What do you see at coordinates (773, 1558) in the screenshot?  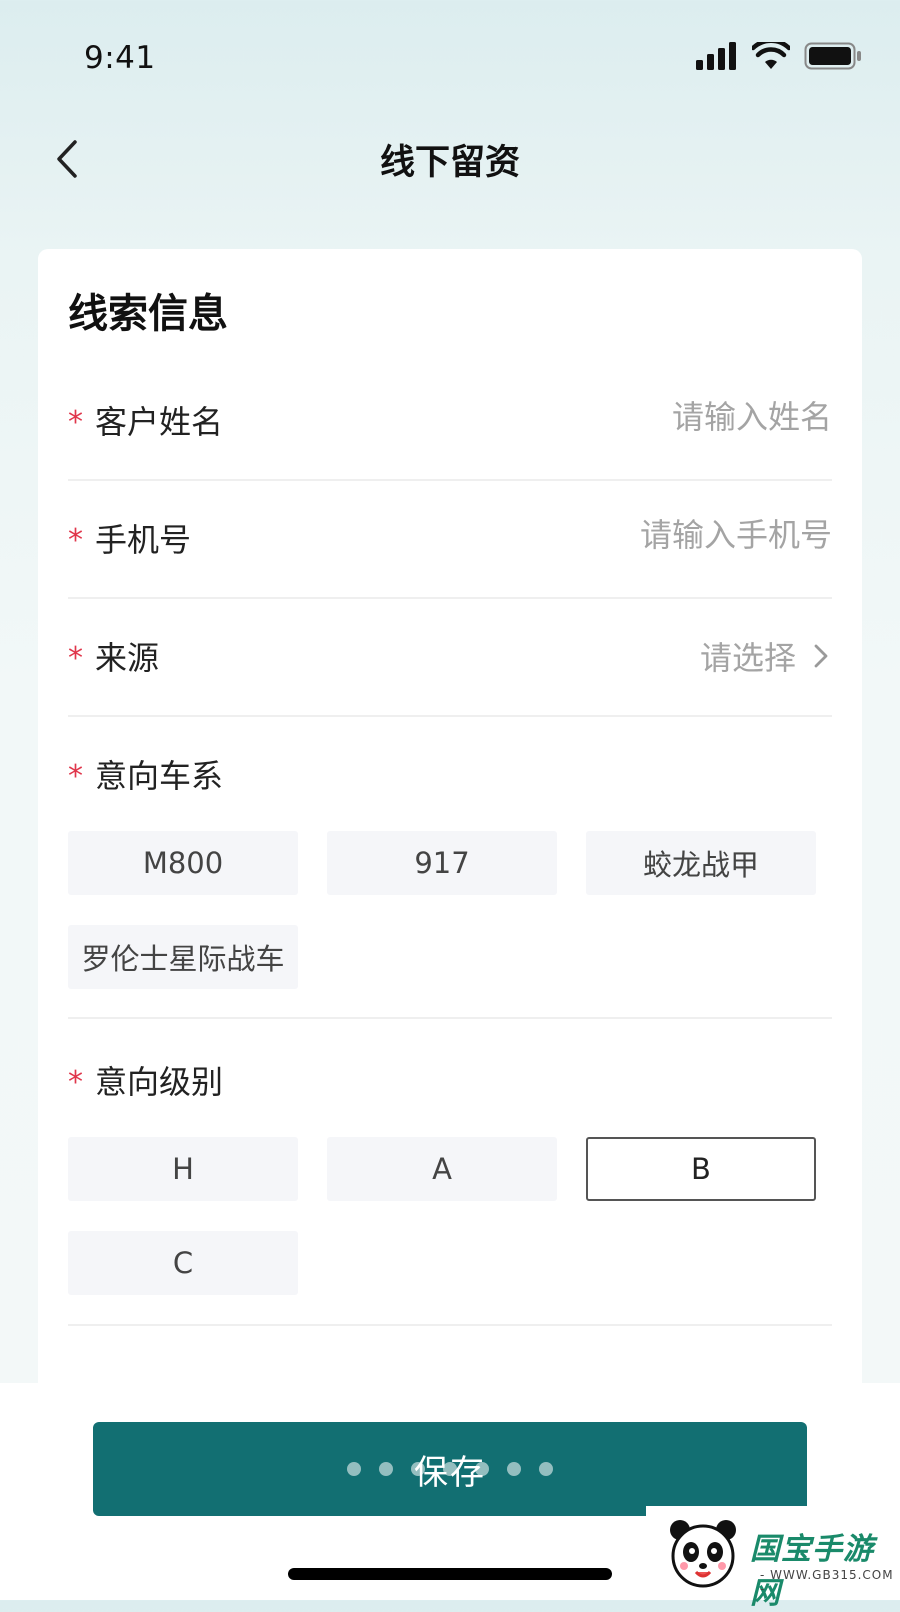 I see `watermark: 国宝手游网 - WWW.GB315.COM -` at bounding box center [773, 1558].